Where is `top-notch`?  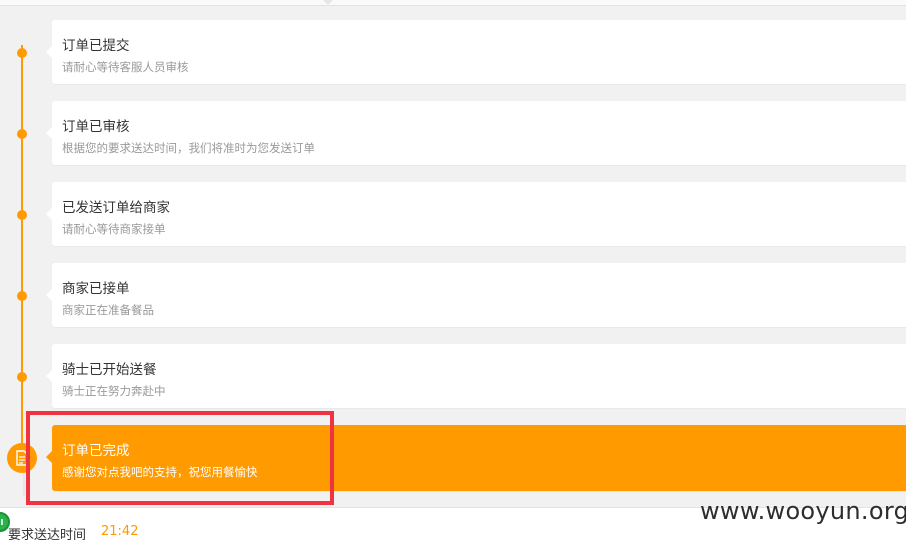
top-notch is located at coordinates (328, 2).